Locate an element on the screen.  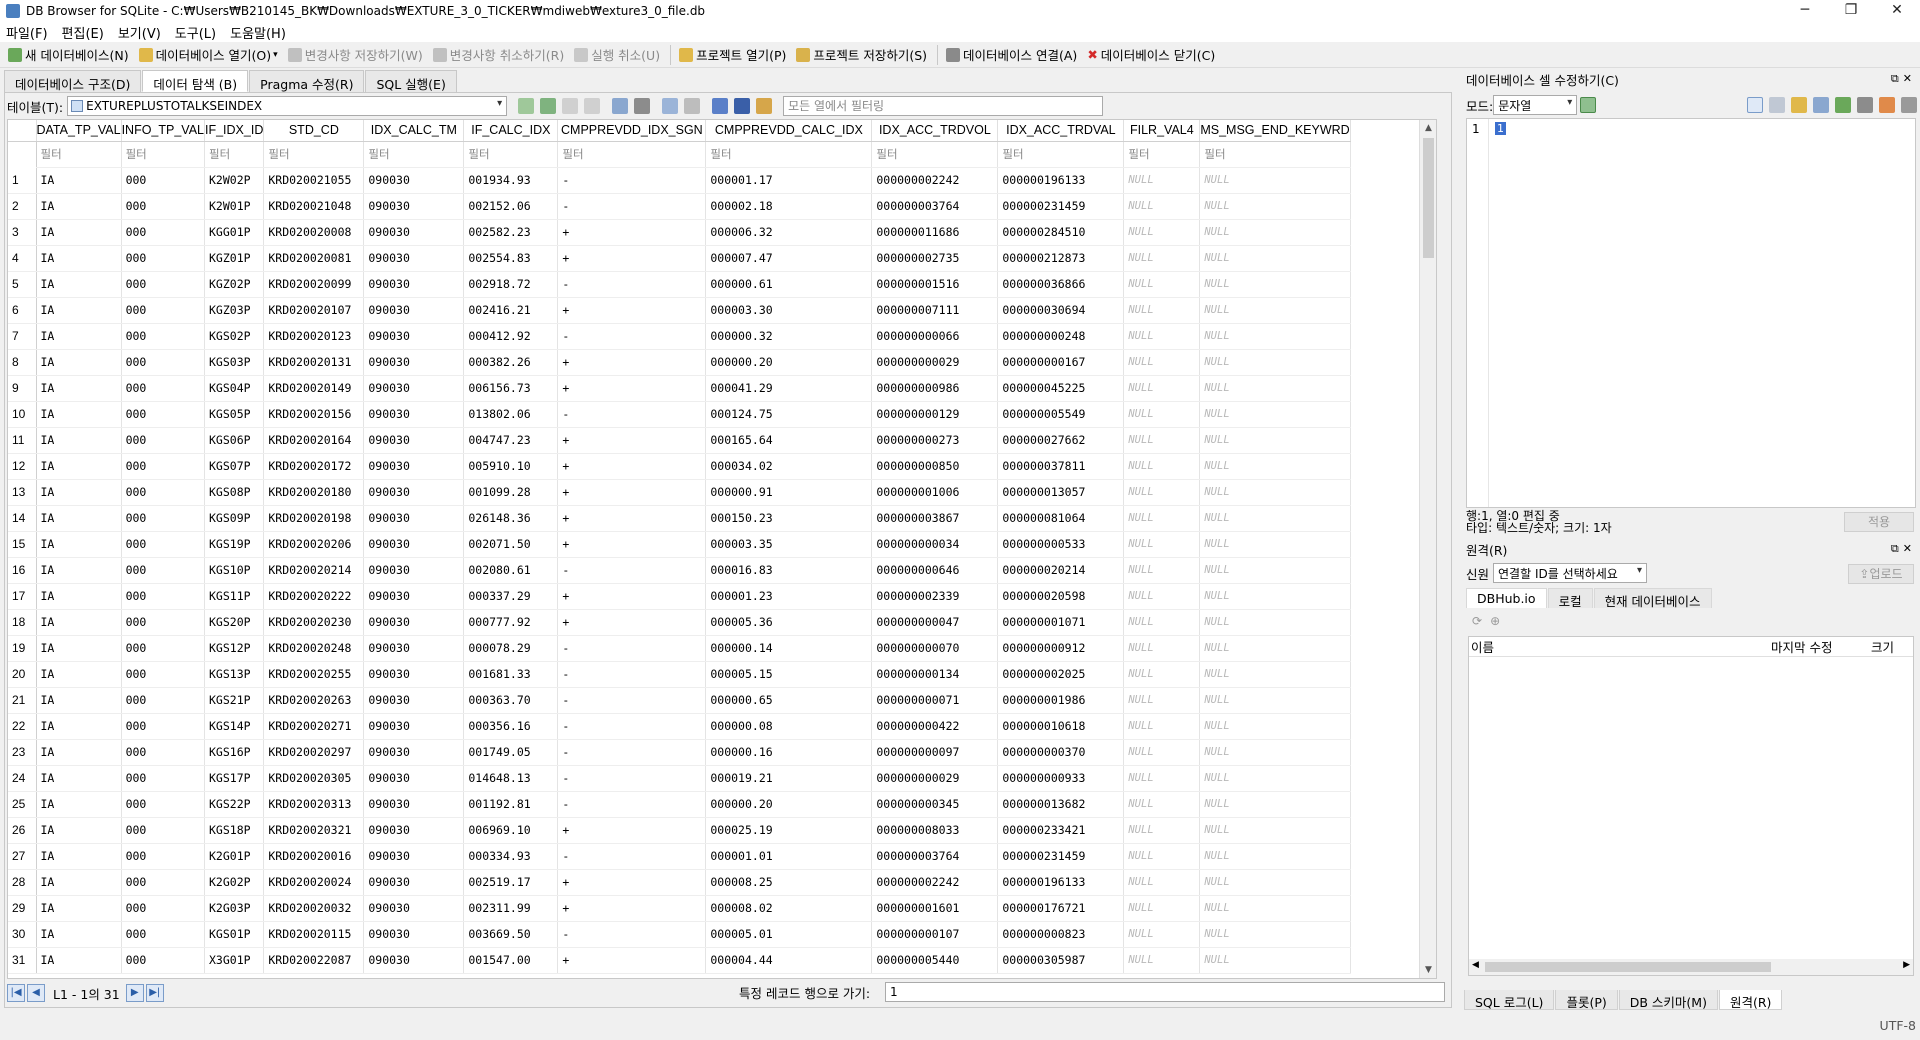
set-null-icon is located at coordinates (1843, 105).